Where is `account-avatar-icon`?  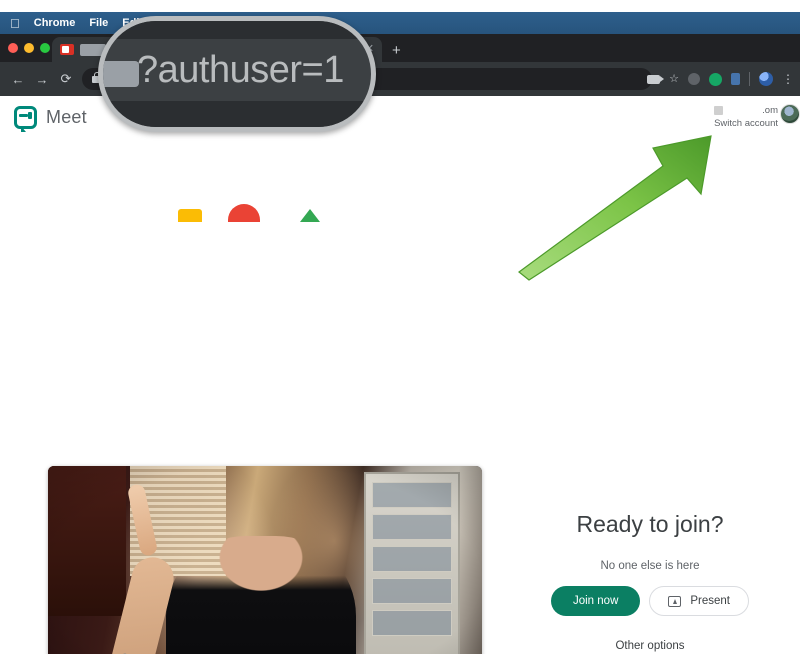 account-avatar-icon is located at coordinates (790, 114).